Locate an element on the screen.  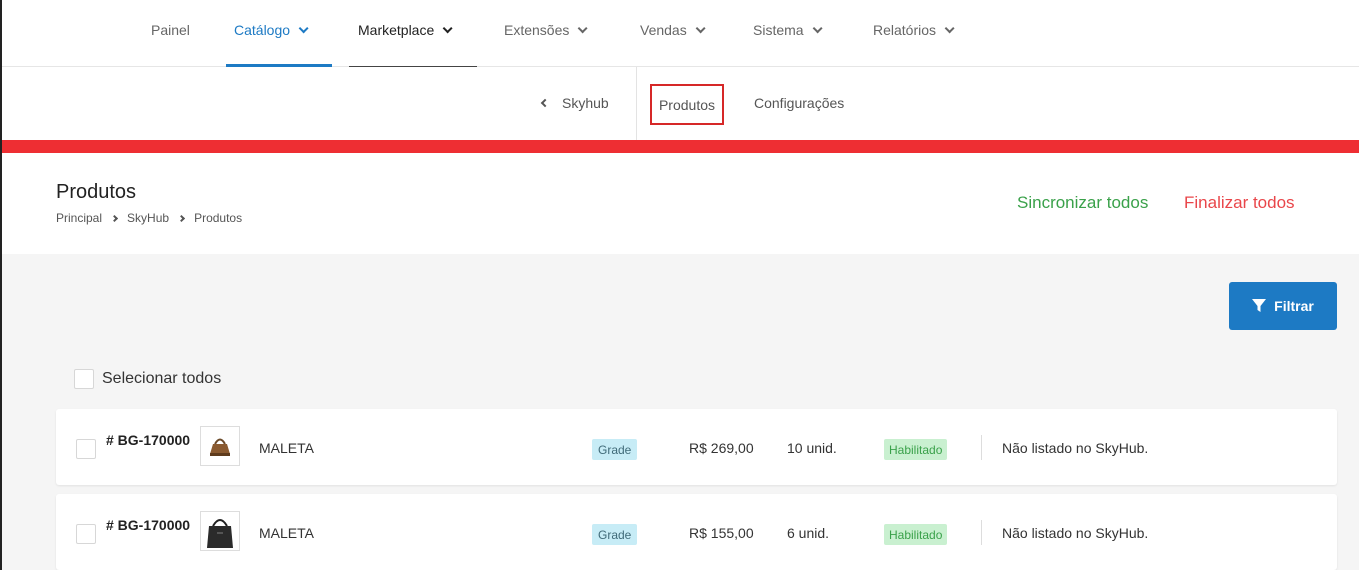
nav-item-painel: Painel is located at coordinates (170, 30).